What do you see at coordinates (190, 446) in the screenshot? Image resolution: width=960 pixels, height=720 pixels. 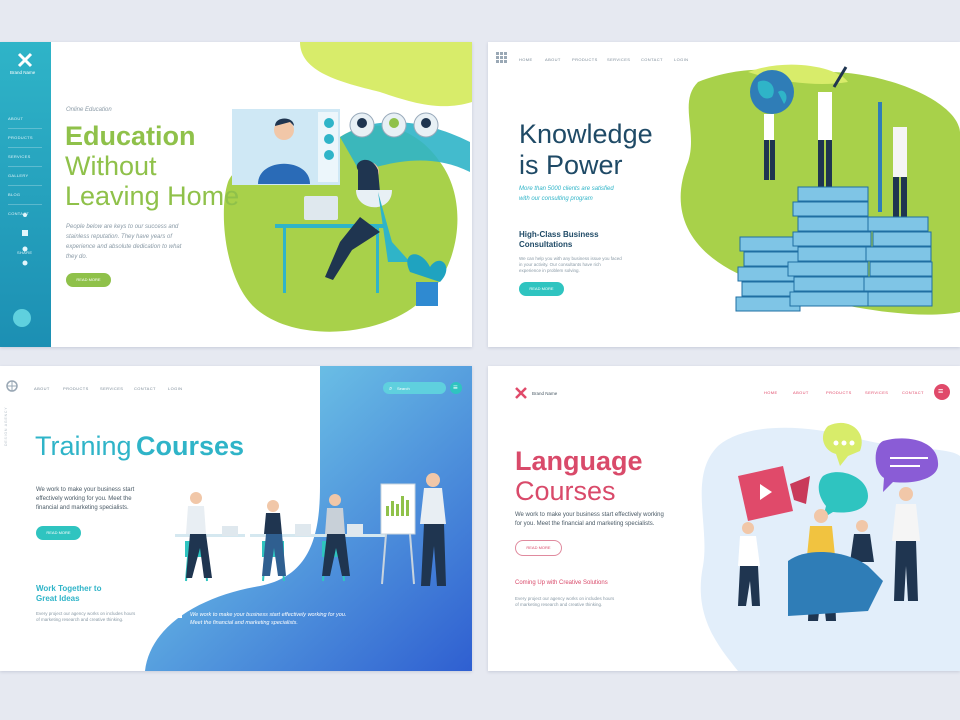 I see `page-title-bold: Courses` at bounding box center [190, 446].